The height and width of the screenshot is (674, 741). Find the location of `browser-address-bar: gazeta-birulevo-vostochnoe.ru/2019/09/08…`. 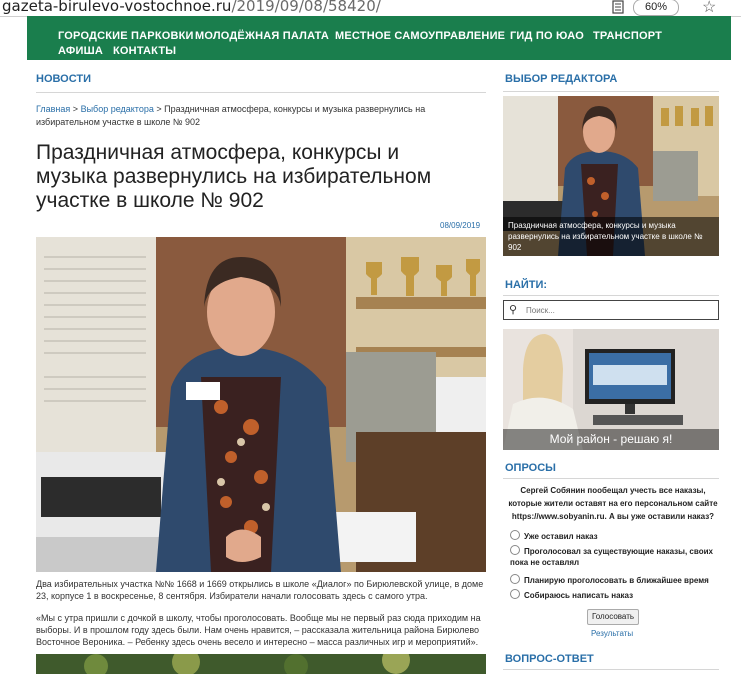

browser-address-bar: gazeta-birulevo-vostochnoe.ru/2019/09/08… is located at coordinates (370, 8).